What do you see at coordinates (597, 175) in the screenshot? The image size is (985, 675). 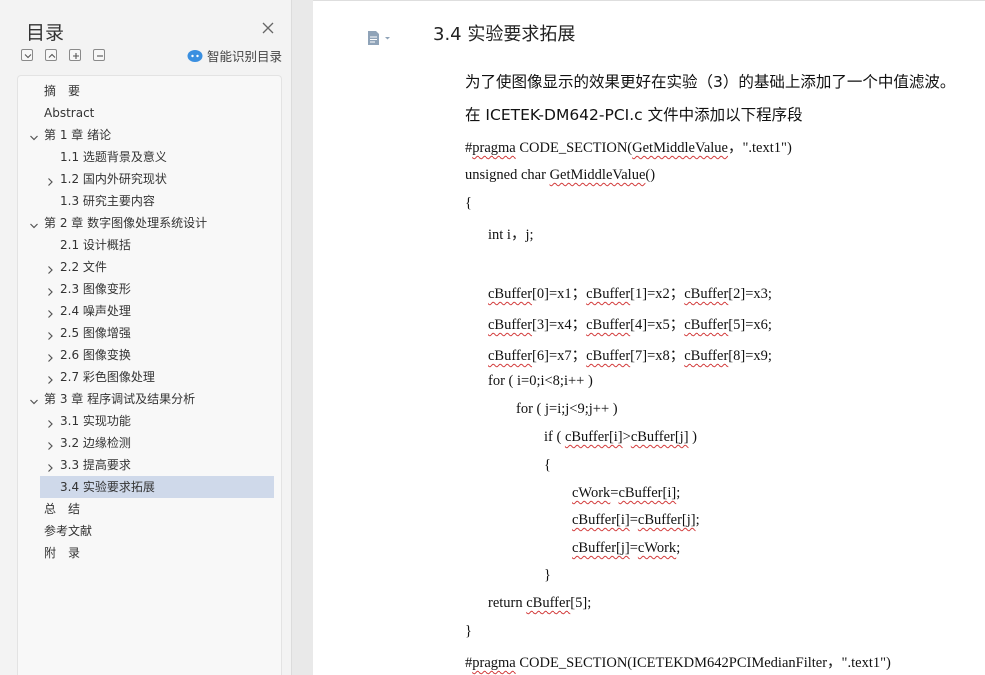 I see `spellcheck-flagged-text: GetMiddleValue` at bounding box center [597, 175].